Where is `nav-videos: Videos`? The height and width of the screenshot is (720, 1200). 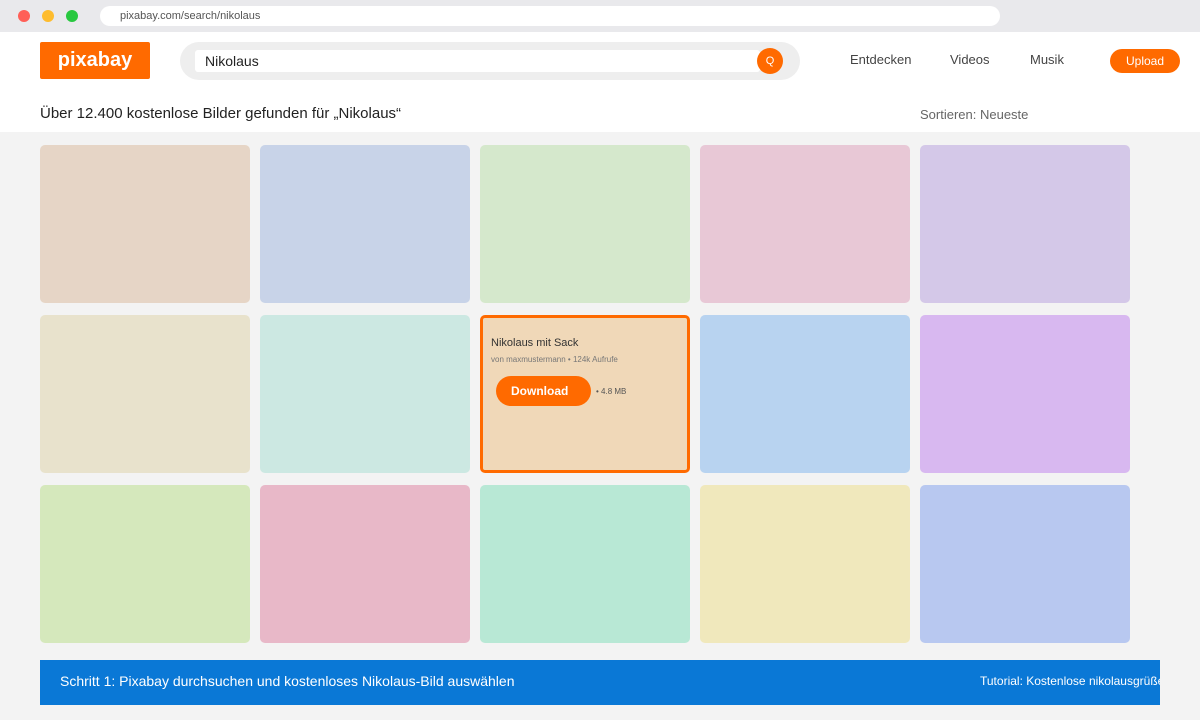 nav-videos: Videos is located at coordinates (970, 59).